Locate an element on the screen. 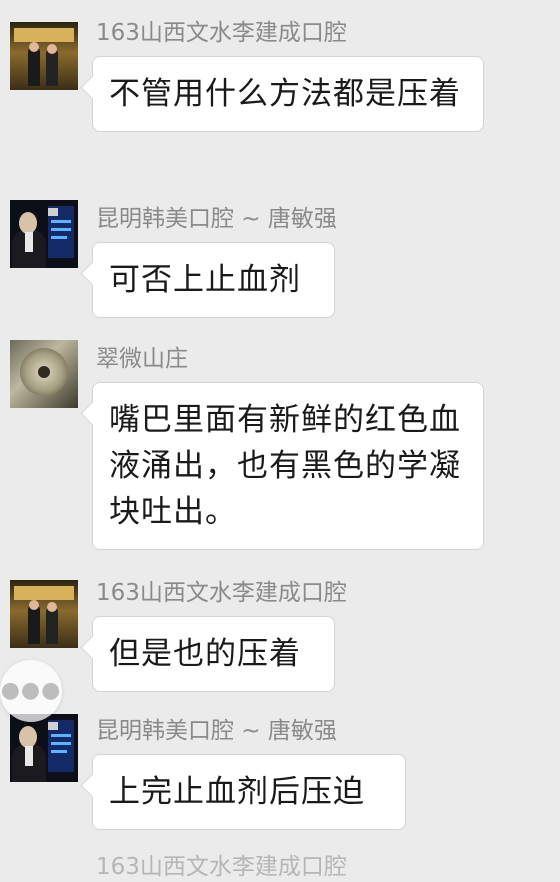 This screenshot has width=560, height=882. floating-more-button: ●●● is located at coordinates (31, 691).